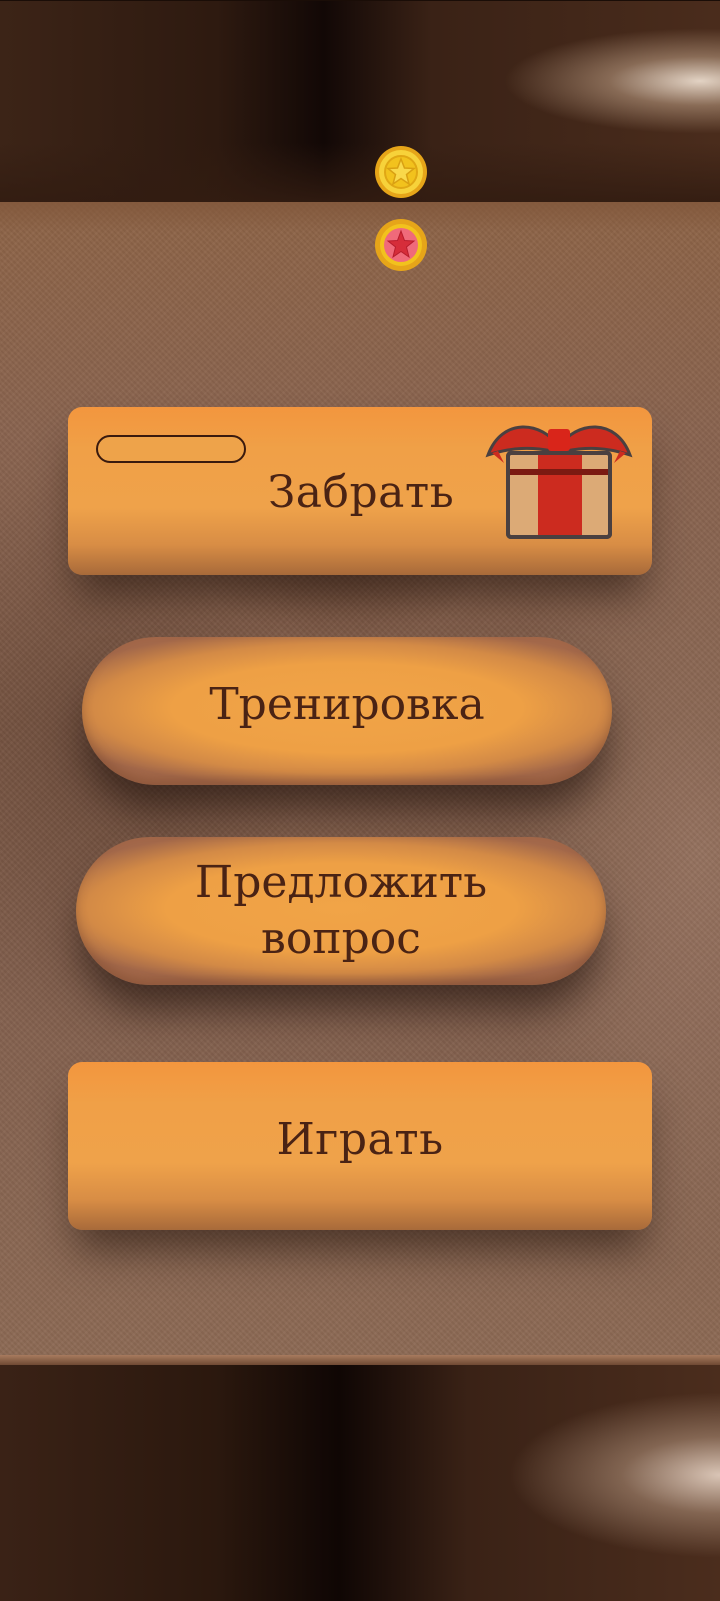 The image size is (720, 1601). I want to click on bottom-banner, so click(360, 1483).